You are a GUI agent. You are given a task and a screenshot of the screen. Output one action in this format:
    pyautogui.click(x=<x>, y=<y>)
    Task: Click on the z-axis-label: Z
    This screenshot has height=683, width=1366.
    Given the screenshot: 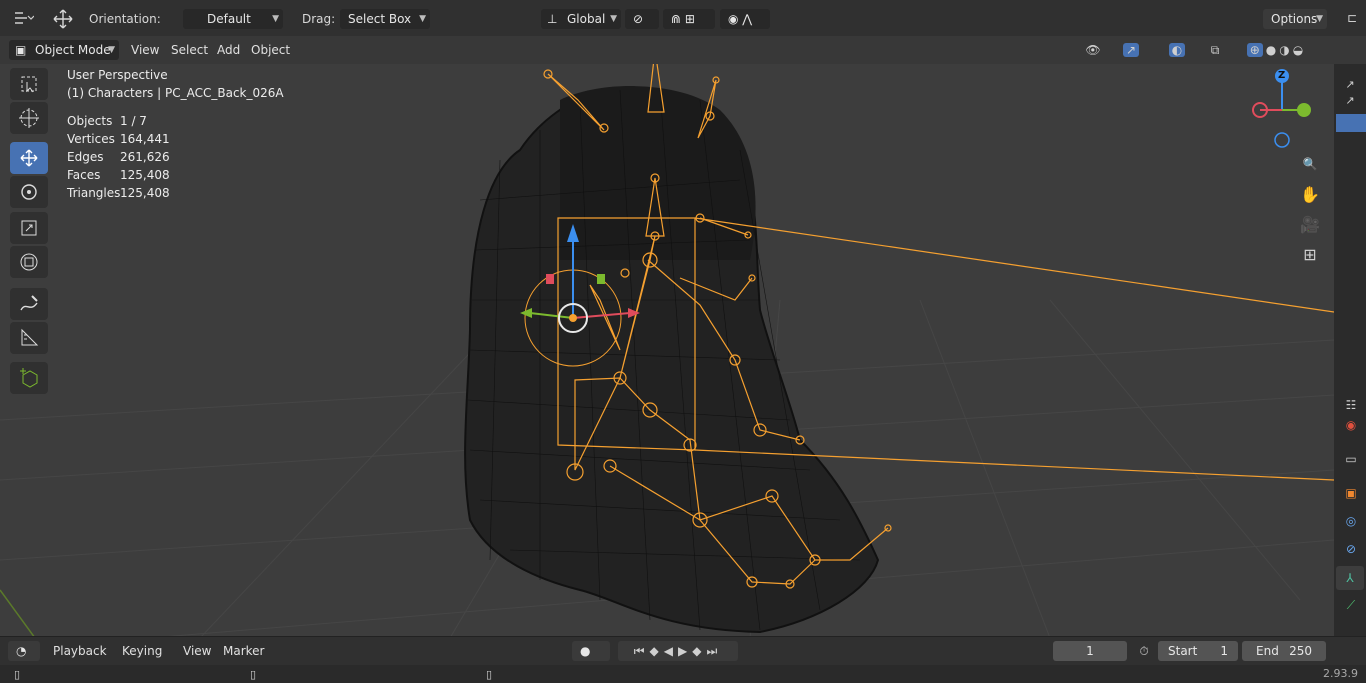 What is the action you would take?
    pyautogui.click(x=1282, y=75)
    